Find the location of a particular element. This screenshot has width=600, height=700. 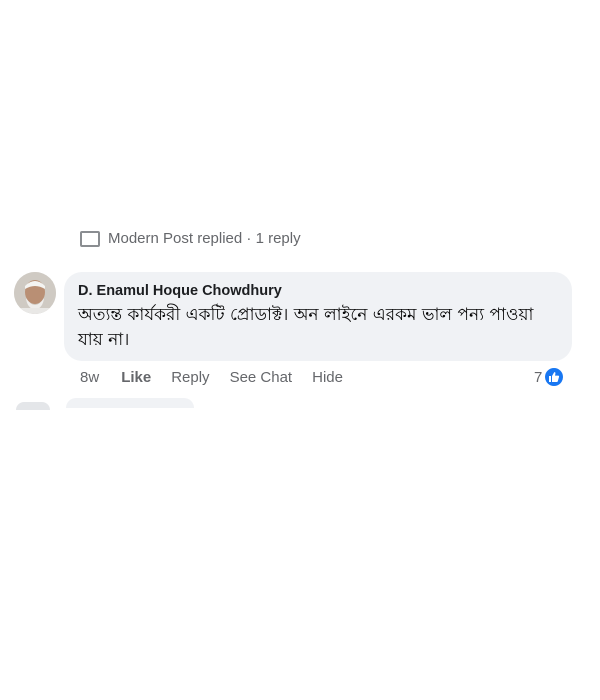

previous-comment-row: Modern Post replied · 1 reply is located at coordinates (240, 237).